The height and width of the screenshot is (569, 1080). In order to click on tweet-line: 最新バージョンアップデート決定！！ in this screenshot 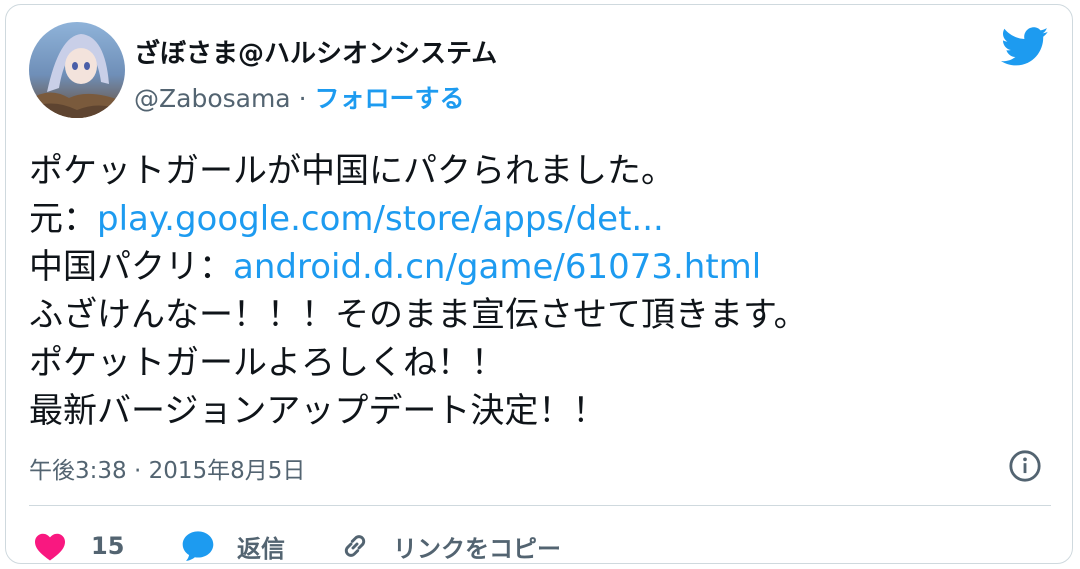, I will do `click(318, 411)`.